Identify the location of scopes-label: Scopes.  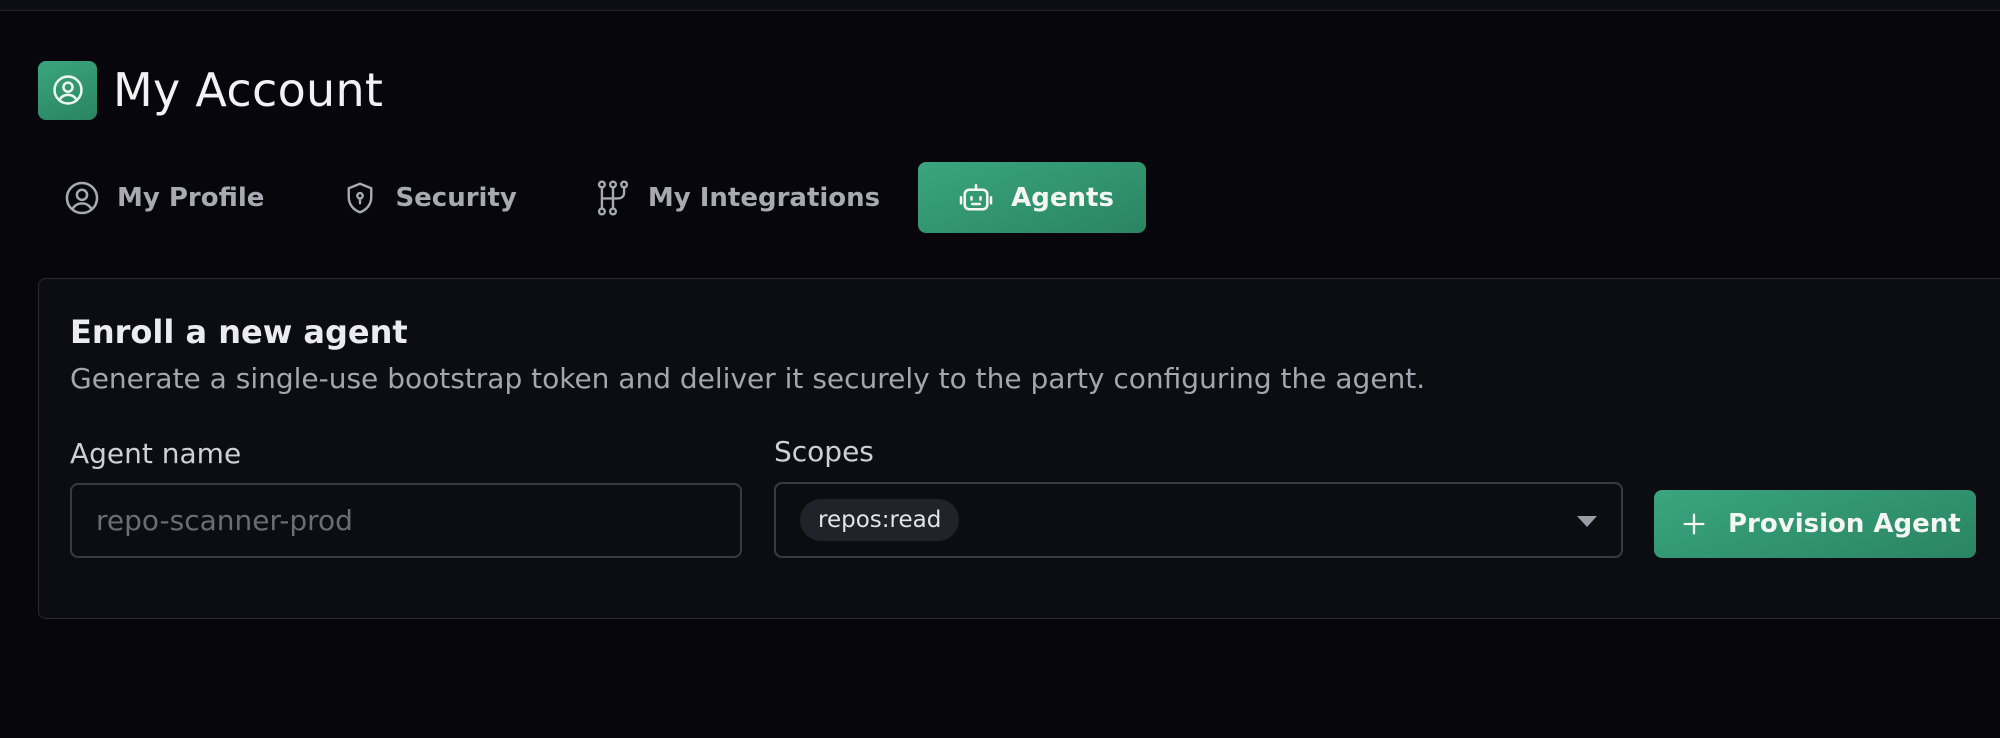
(824, 451).